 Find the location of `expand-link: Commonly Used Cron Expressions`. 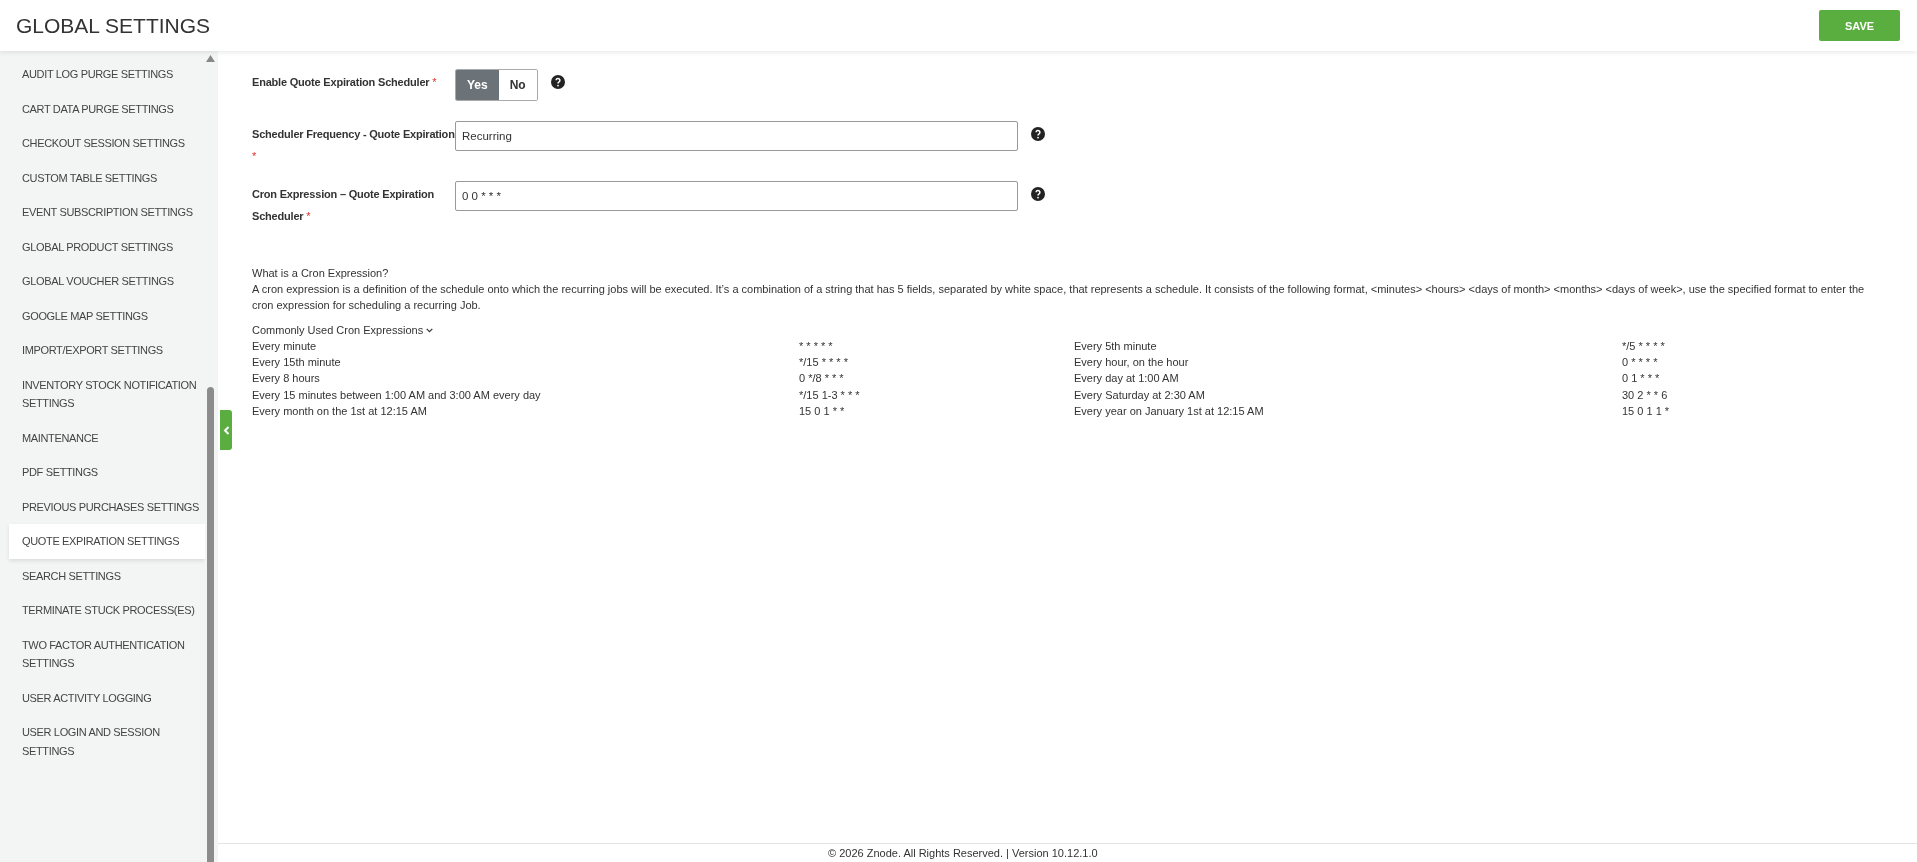

expand-link: Commonly Used Cron Expressions is located at coordinates (343, 330).